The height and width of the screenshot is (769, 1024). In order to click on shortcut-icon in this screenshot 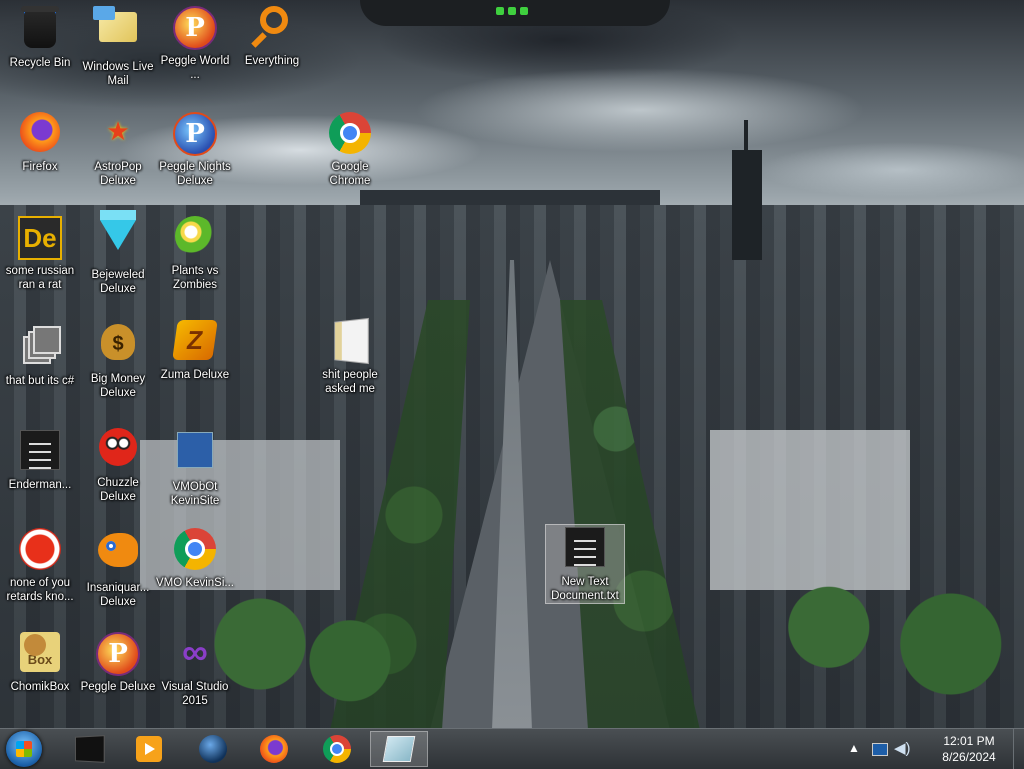, I will do `click(195, 454)`.